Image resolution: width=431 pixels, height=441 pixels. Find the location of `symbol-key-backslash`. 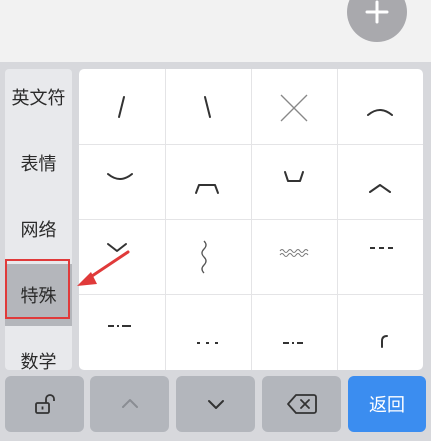

symbol-key-backslash is located at coordinates (208, 106).